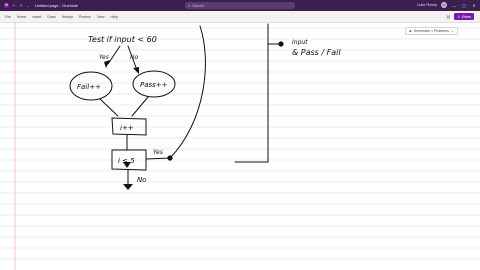  What do you see at coordinates (158, 152) in the screenshot?
I see `ink-yes-right: Yes` at bounding box center [158, 152].